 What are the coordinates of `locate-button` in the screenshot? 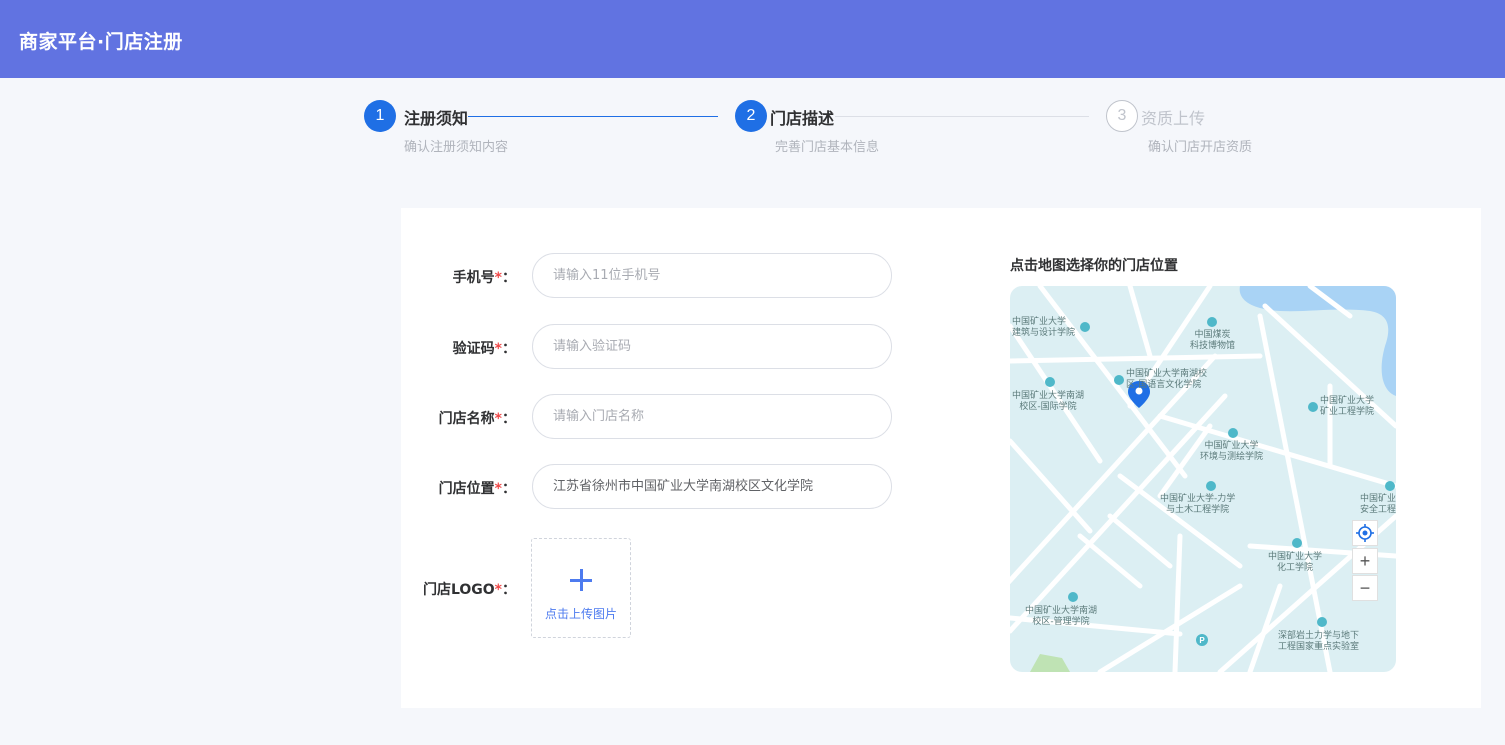 It's located at (1365, 533).